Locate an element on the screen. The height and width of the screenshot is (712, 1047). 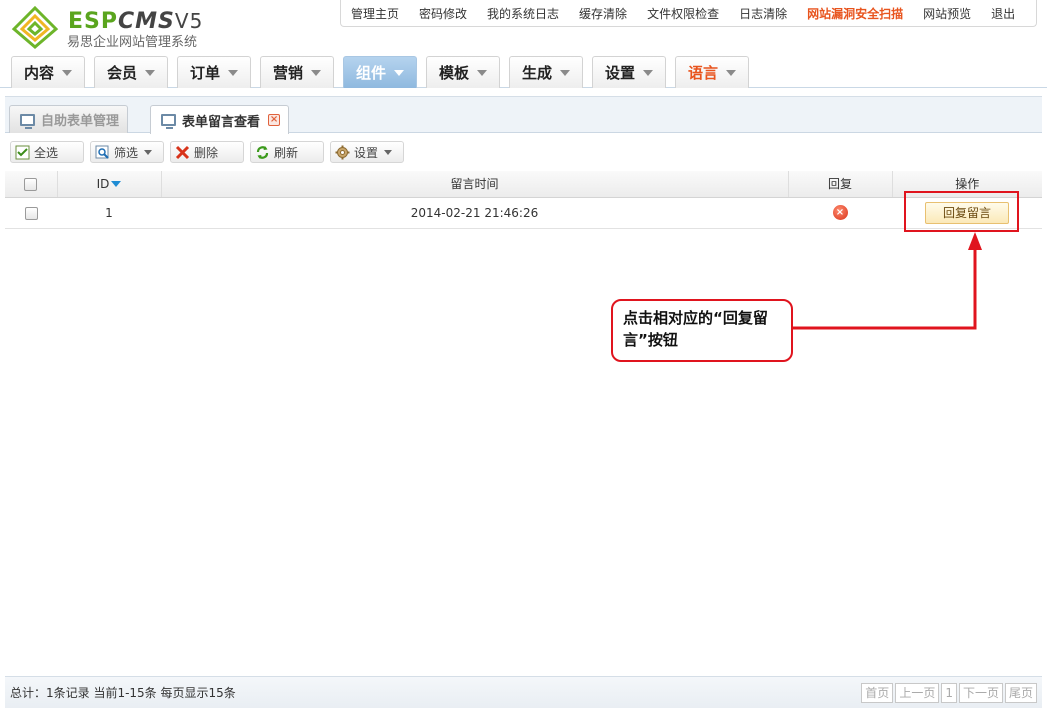
top-link-logout: 退出 is located at coordinates (1003, 13).